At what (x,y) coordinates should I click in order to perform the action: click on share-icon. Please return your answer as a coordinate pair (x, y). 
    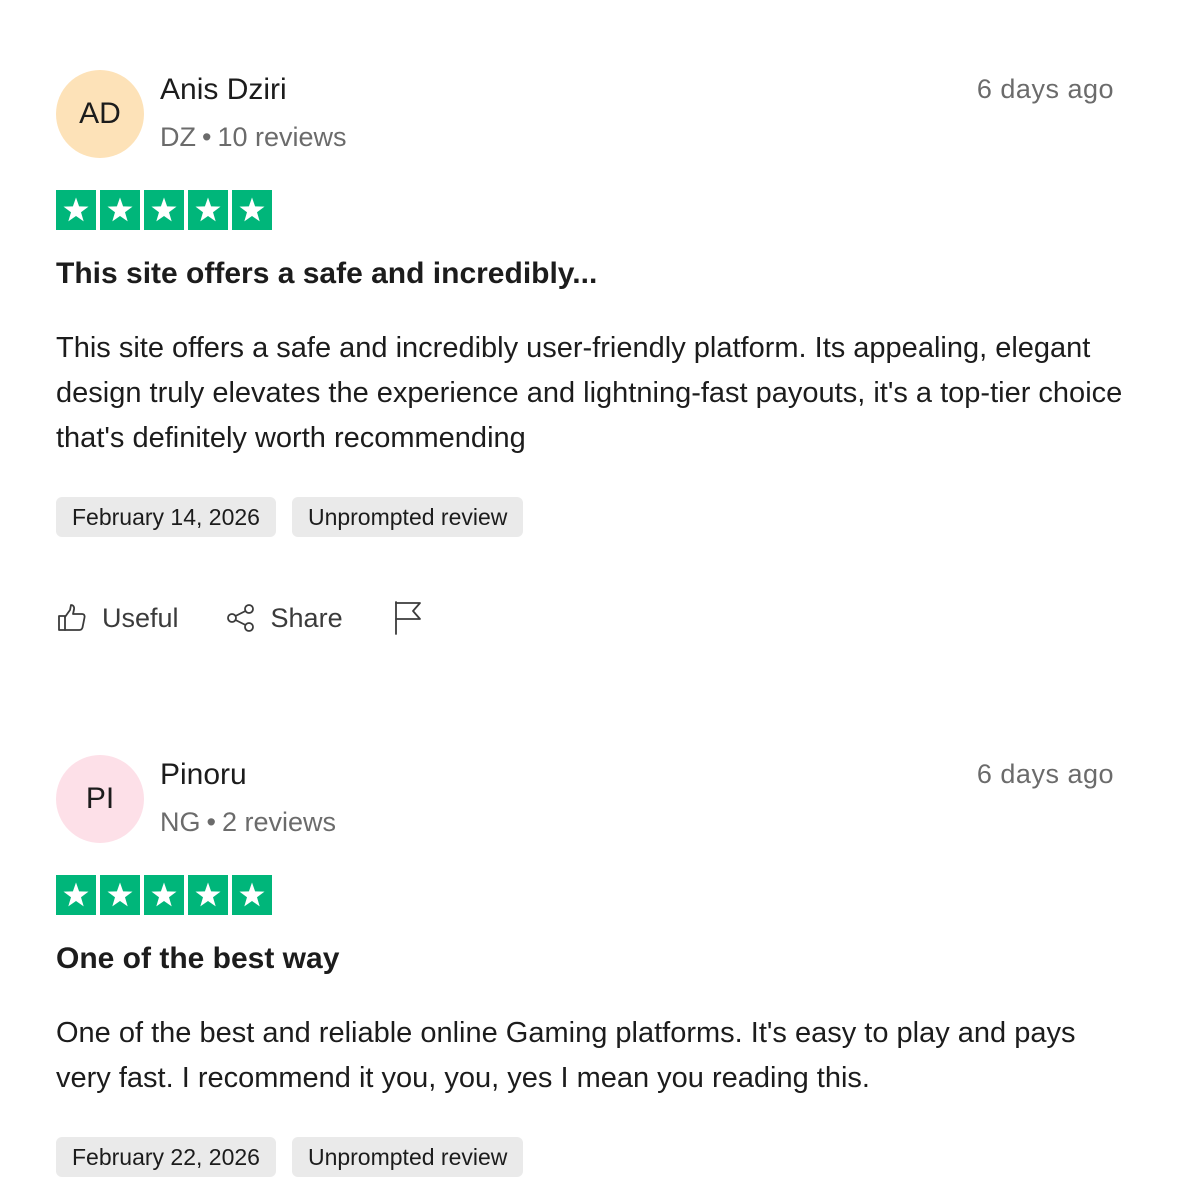
    Looking at the image, I should click on (241, 618).